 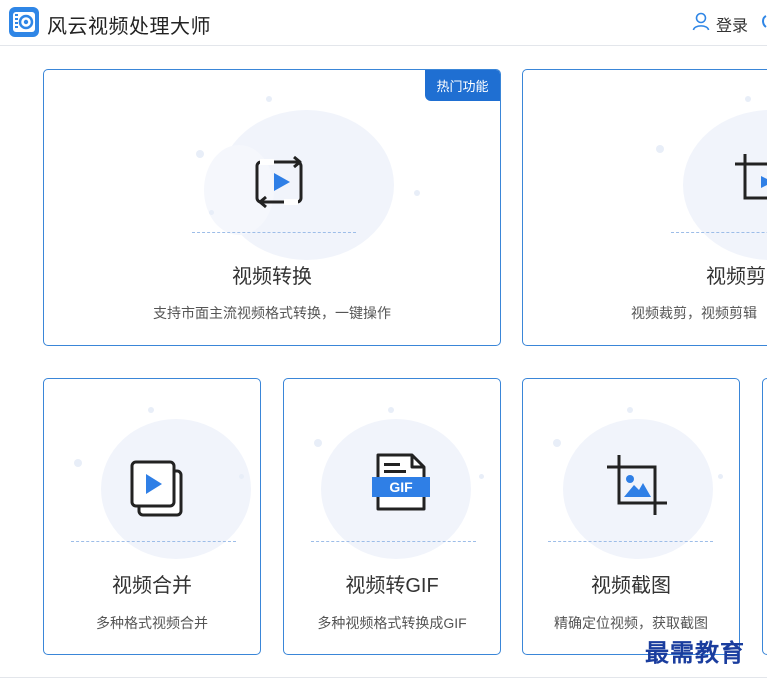 I want to click on card-title: 视频转GIF, so click(x=392, y=586).